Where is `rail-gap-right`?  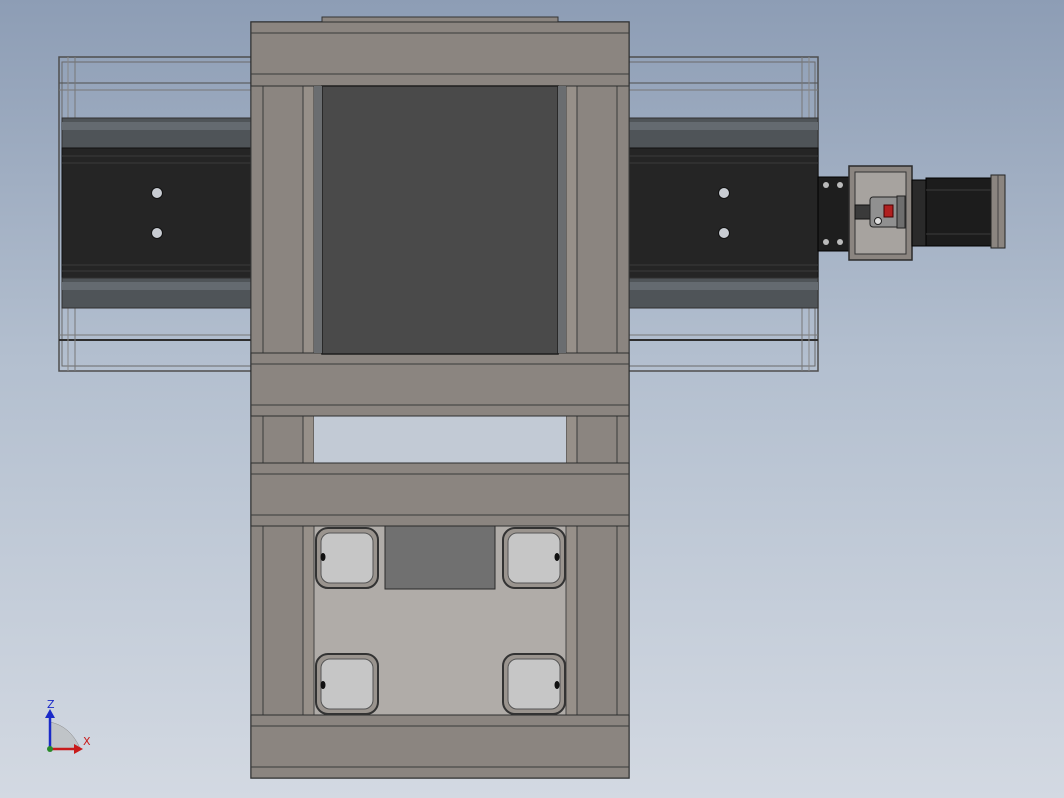 rail-gap-right is located at coordinates (562, 219).